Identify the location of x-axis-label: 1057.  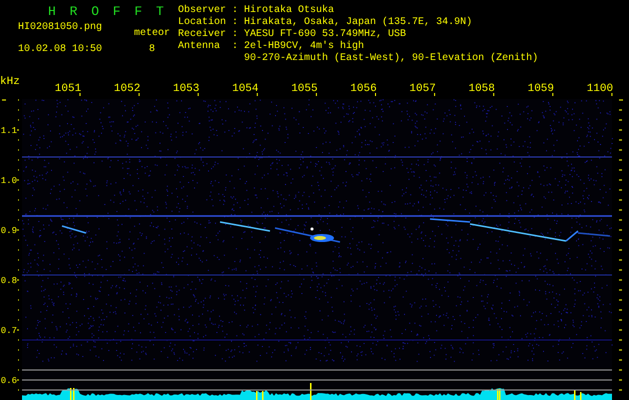
(422, 89).